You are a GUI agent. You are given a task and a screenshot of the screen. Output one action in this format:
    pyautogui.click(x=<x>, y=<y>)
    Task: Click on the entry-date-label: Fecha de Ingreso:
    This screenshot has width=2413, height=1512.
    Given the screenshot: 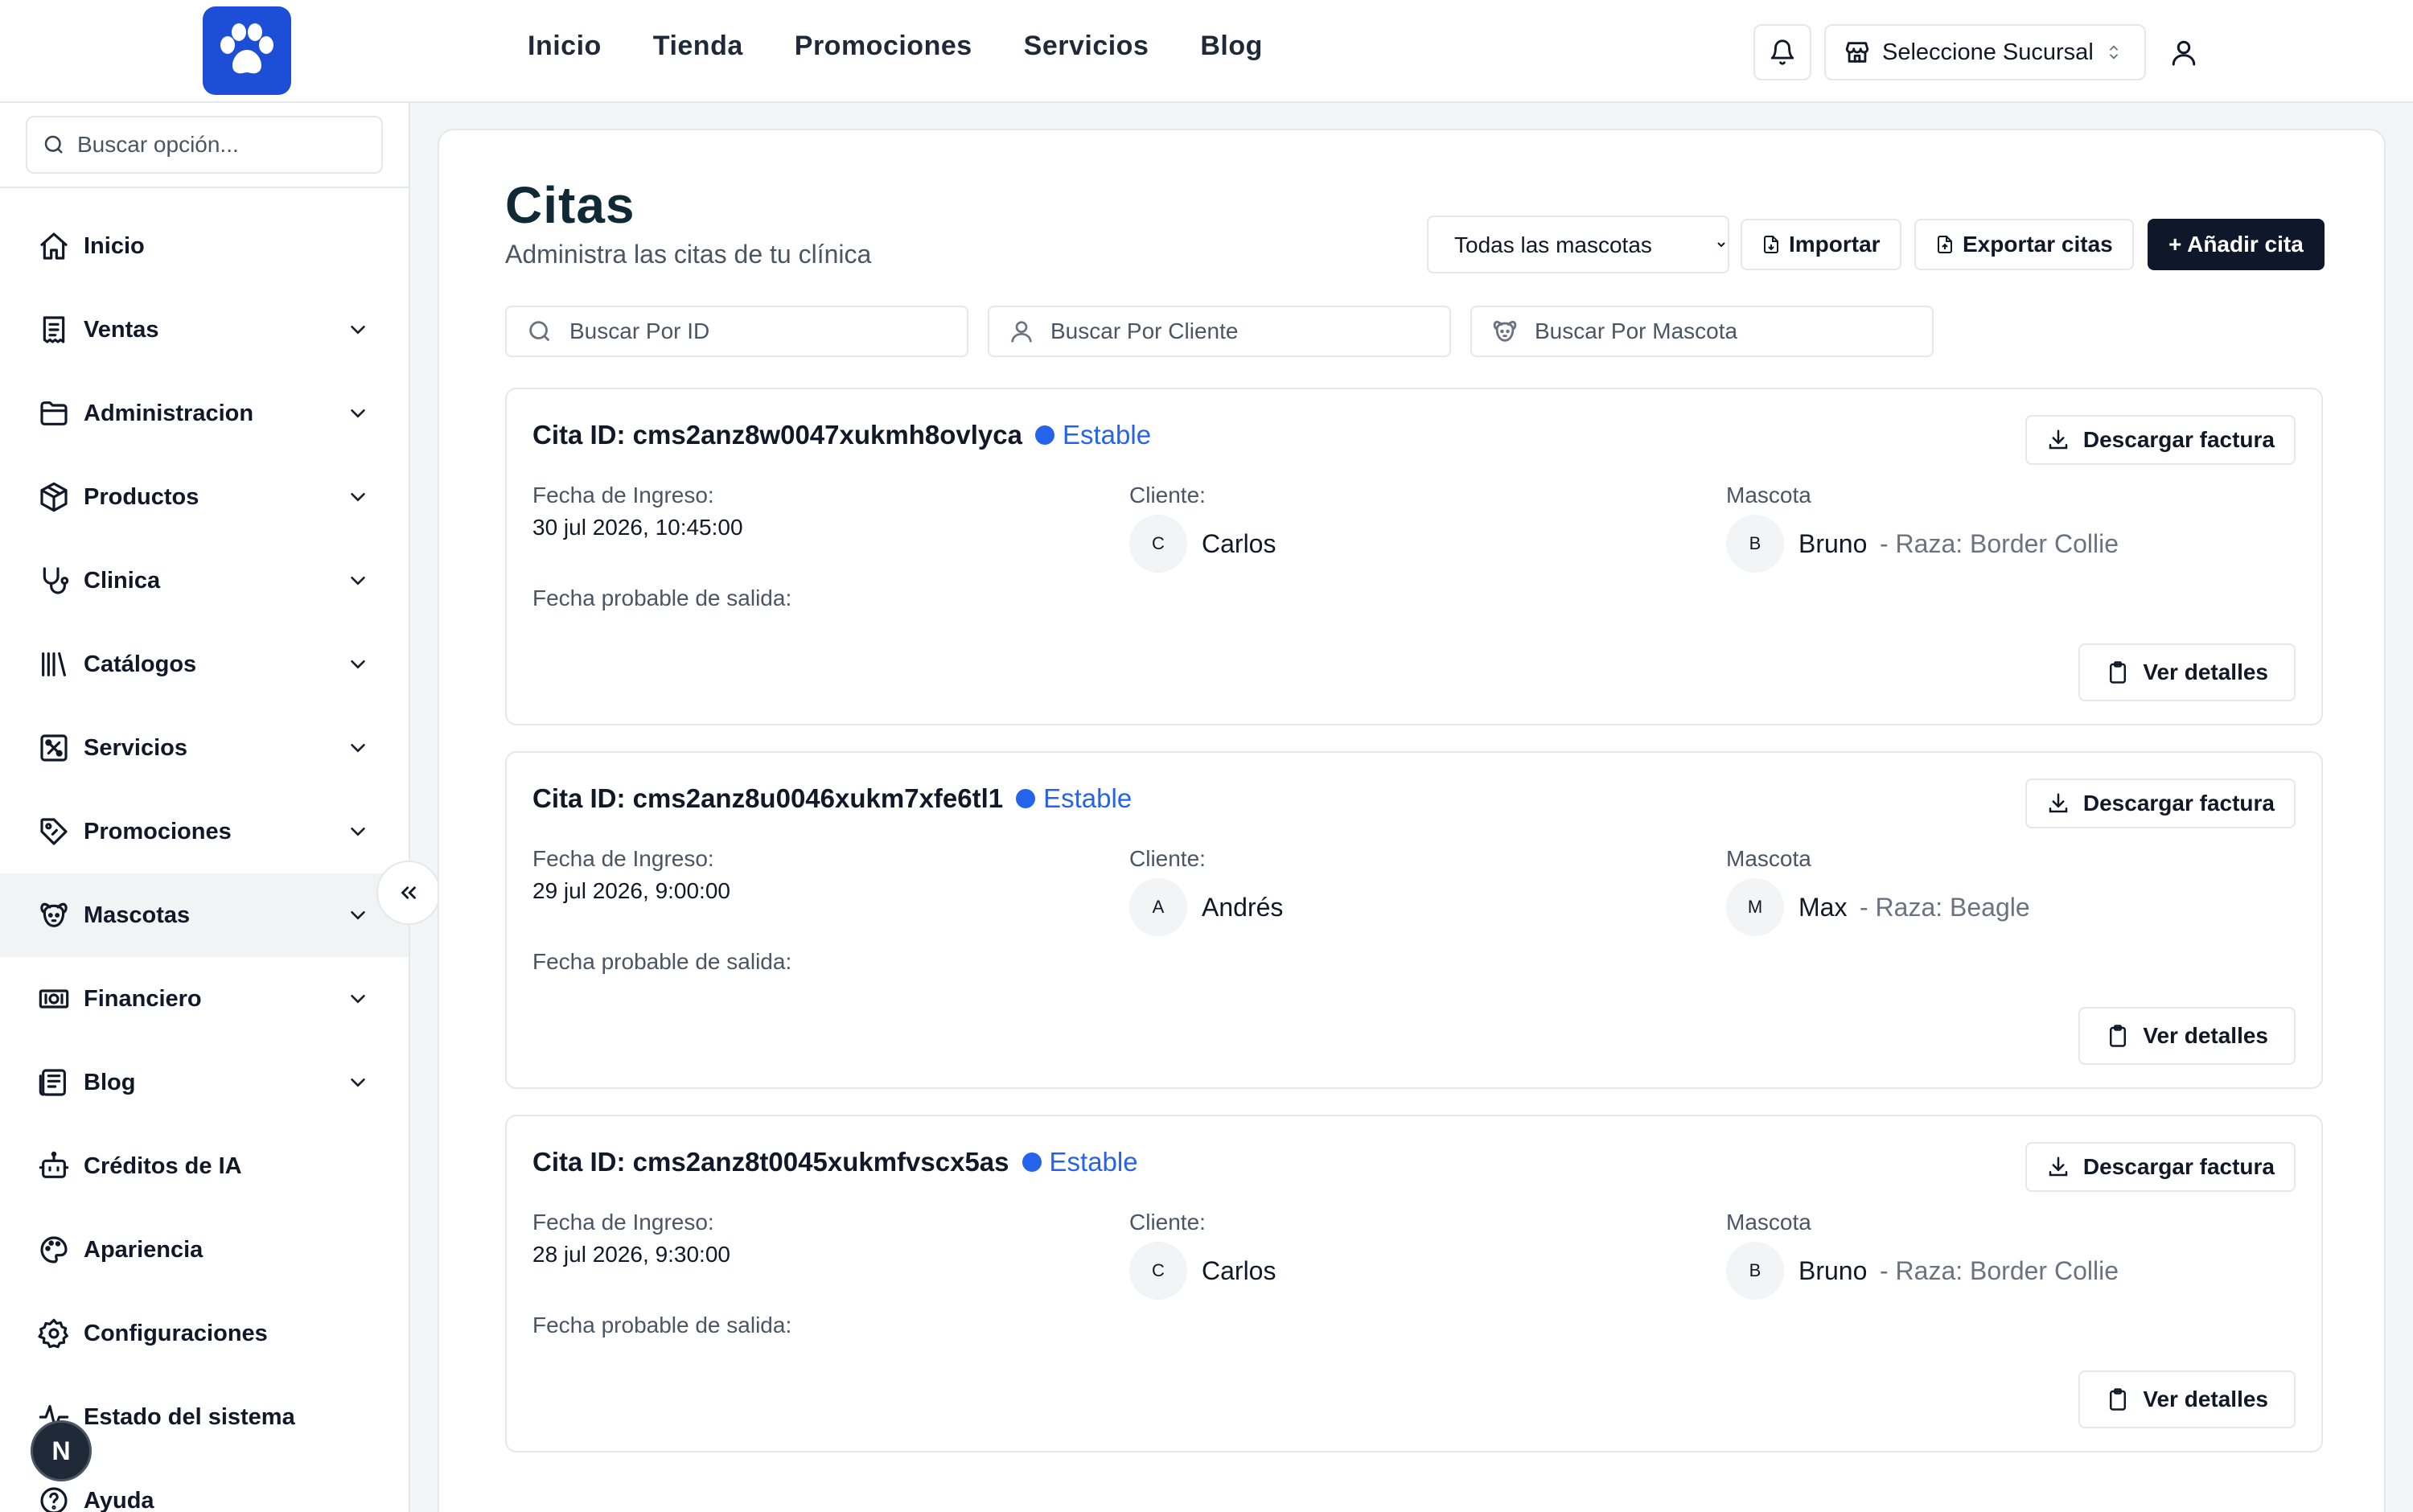 What is the action you would take?
    pyautogui.click(x=623, y=1223)
    